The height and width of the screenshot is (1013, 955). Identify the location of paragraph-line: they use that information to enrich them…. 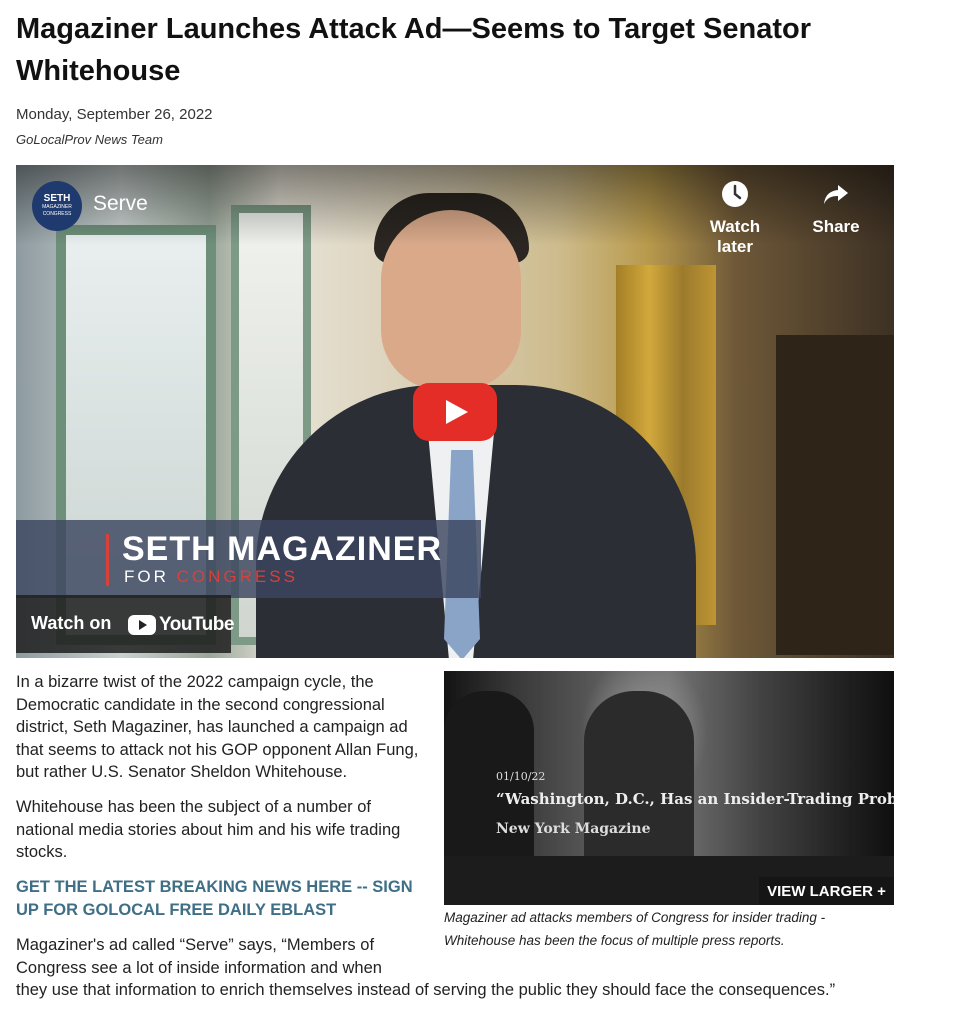
(426, 990).